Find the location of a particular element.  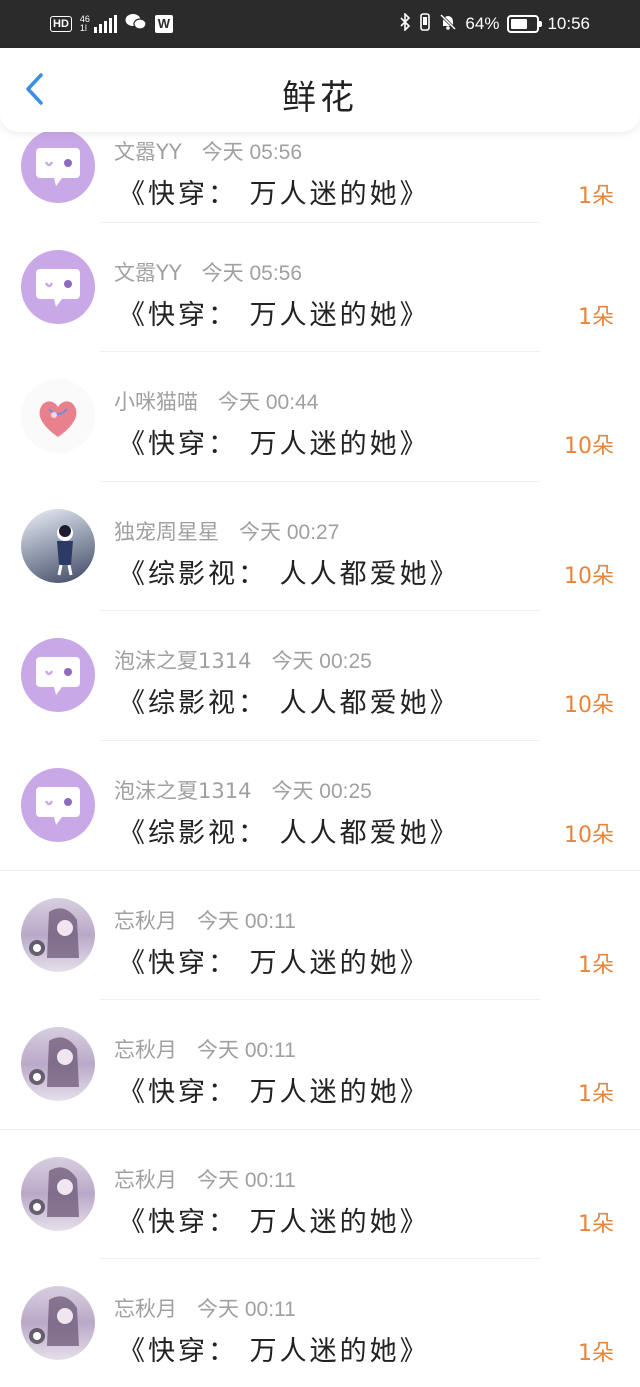

list-item: 文嚣YY 今天 05:56 《快穿： 万人迷的她》 1朵 is located at coordinates (320, 262).